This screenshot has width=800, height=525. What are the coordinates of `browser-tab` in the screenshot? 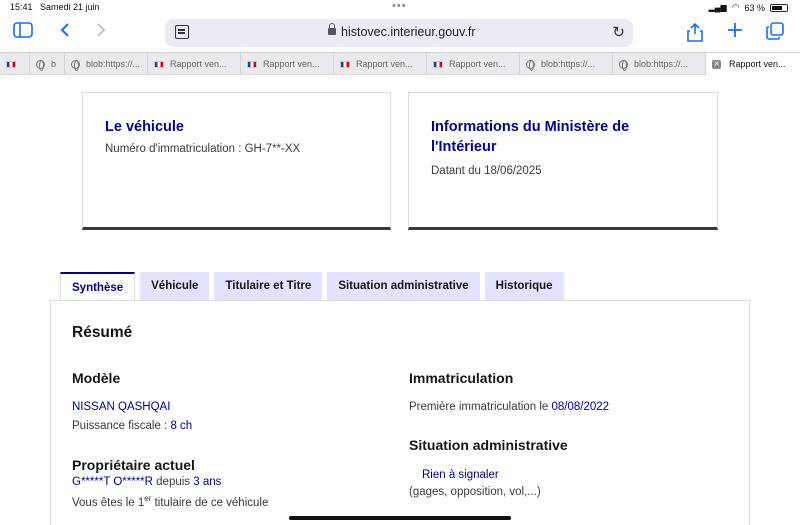 It's located at (15, 64).